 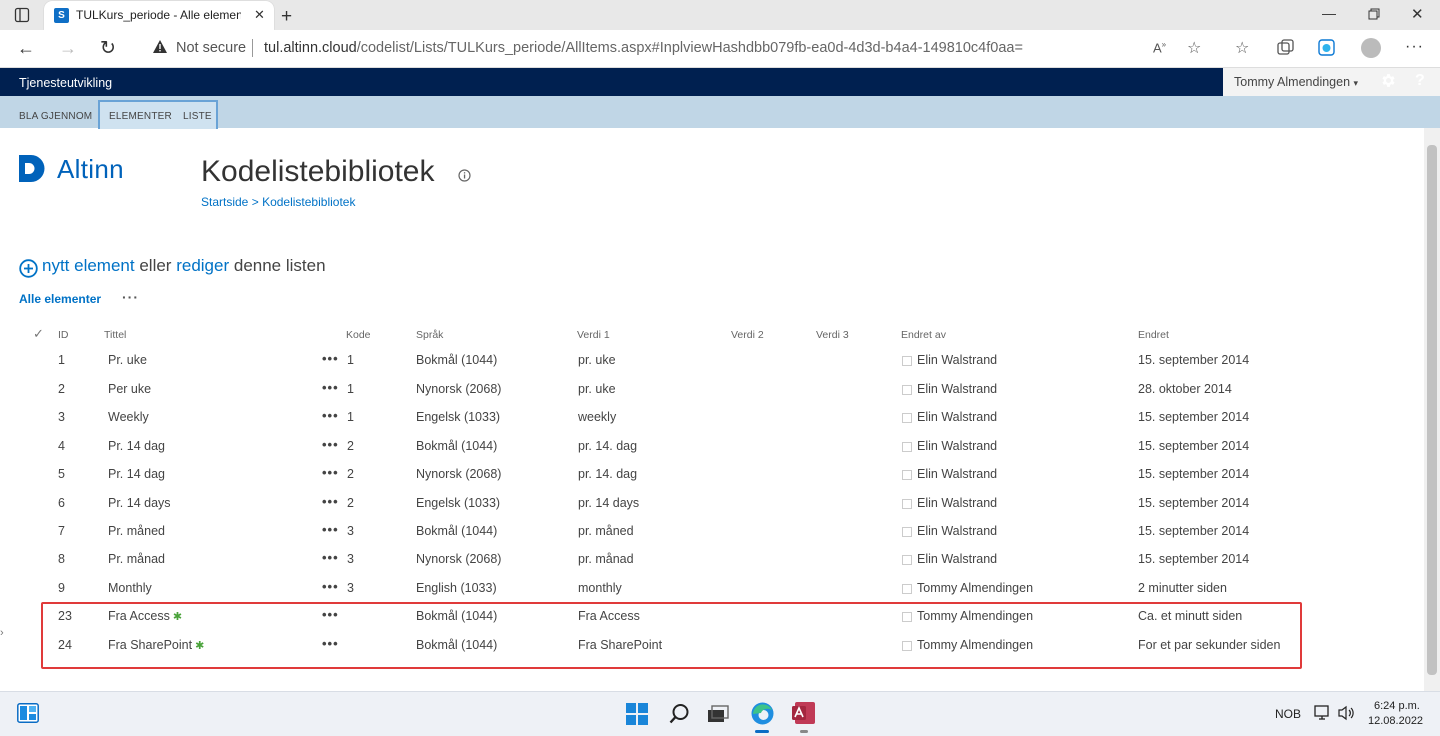 What do you see at coordinates (1194, 48) in the screenshot?
I see `add-favorite-icon: ☆` at bounding box center [1194, 48].